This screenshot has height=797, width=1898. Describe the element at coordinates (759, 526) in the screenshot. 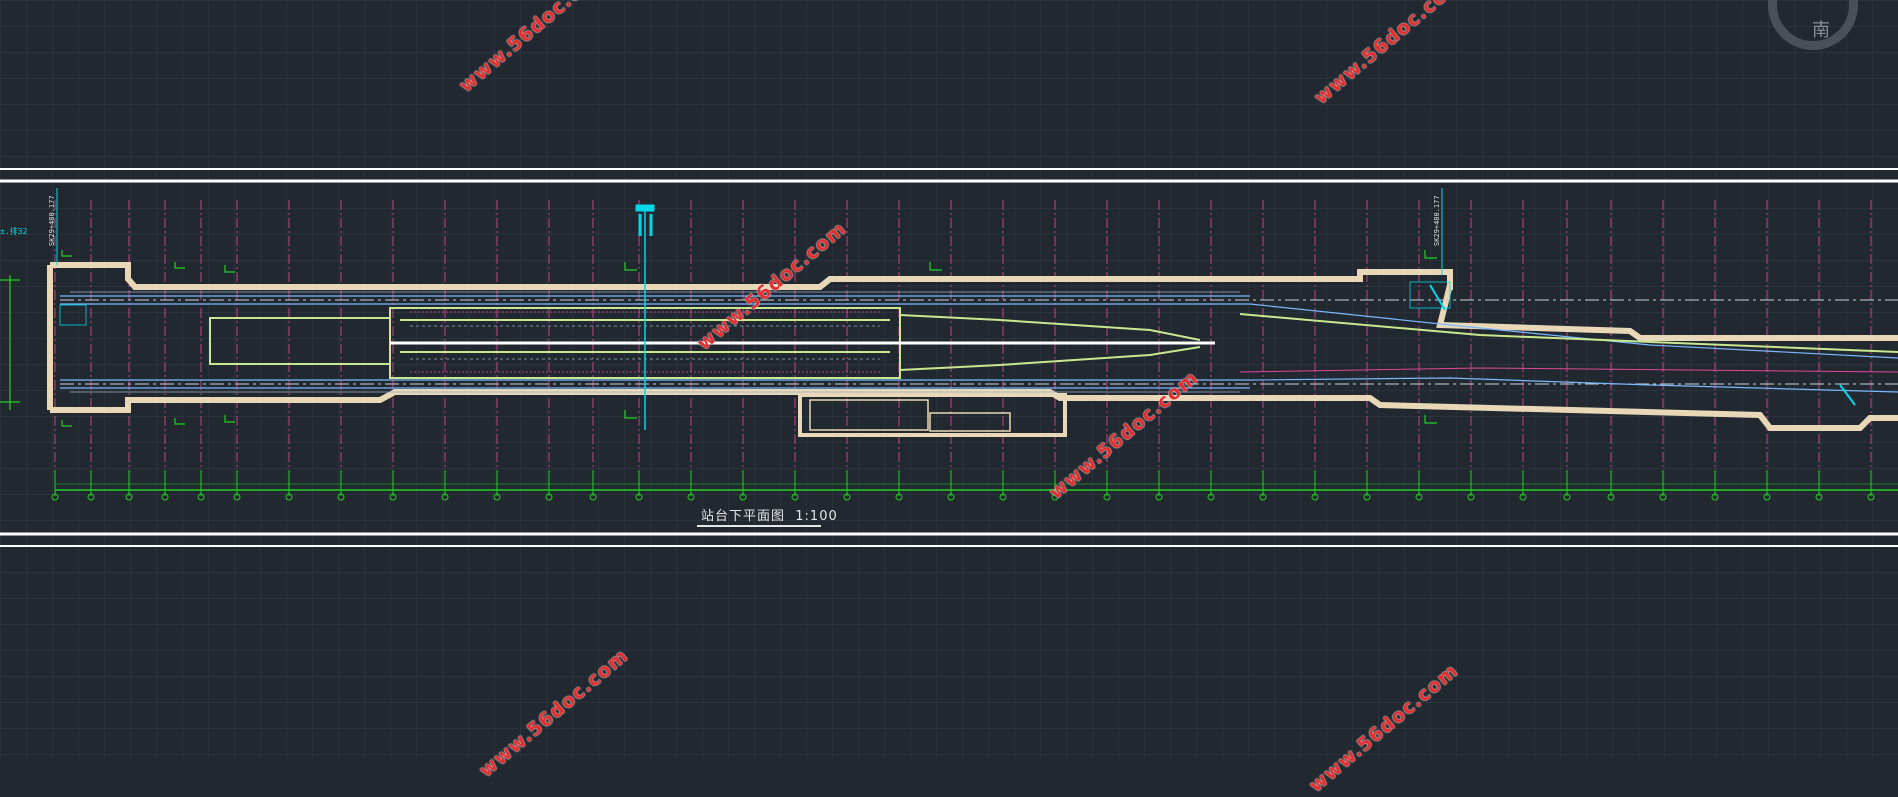

I see `title-underline` at that location.